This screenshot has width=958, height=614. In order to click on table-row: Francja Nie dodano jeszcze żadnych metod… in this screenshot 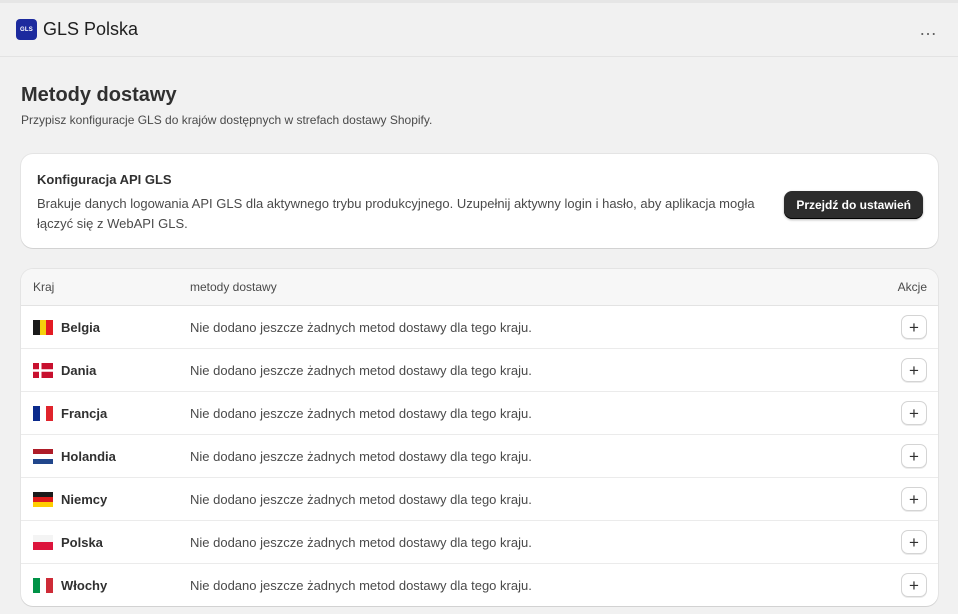, I will do `click(479, 413)`.